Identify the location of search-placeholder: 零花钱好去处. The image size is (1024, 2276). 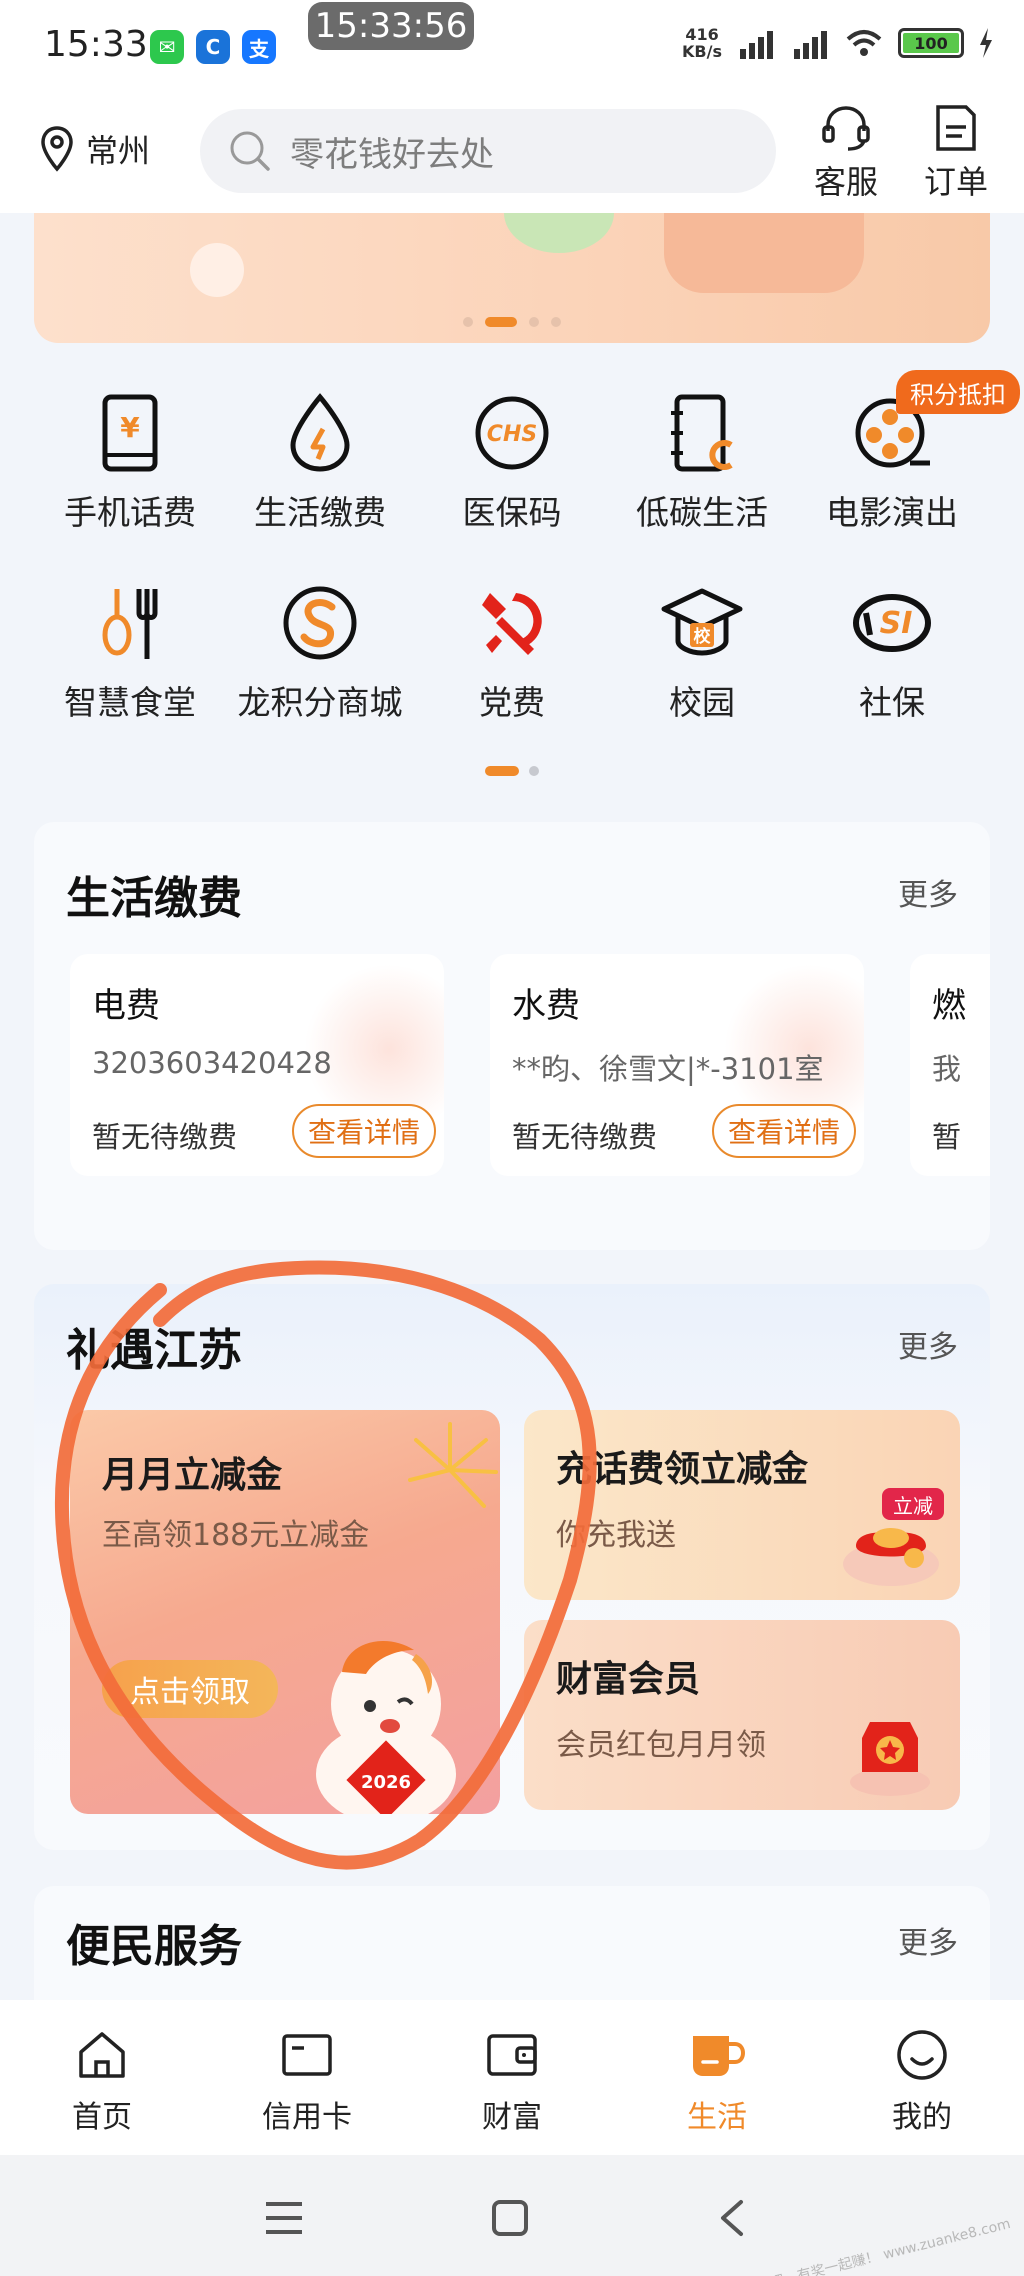
(392, 154).